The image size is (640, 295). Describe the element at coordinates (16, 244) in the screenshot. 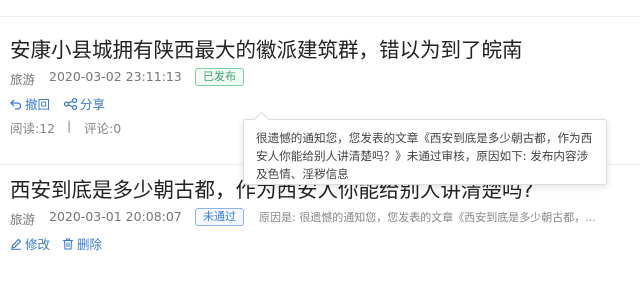

I see `edit-icon` at that location.